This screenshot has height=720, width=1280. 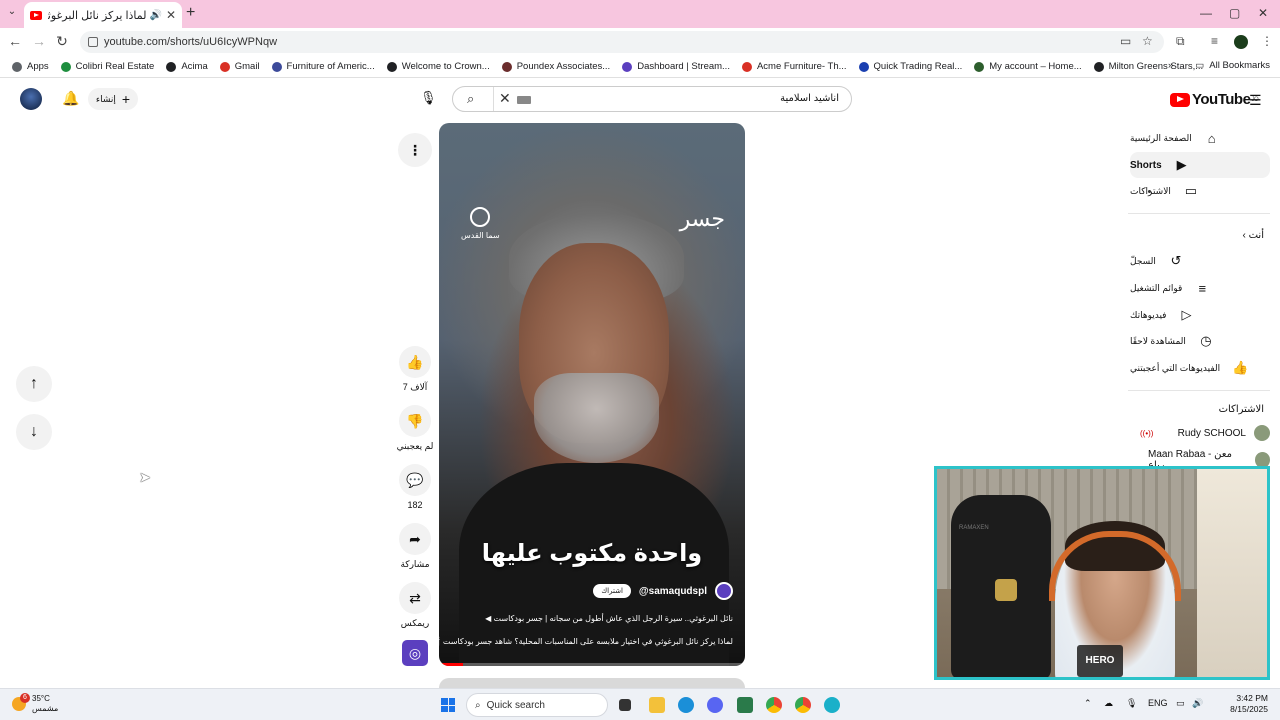 I want to click on address-bar: youtube.com/shorts/uU6IcyWPNqw, so click(x=622, y=42).